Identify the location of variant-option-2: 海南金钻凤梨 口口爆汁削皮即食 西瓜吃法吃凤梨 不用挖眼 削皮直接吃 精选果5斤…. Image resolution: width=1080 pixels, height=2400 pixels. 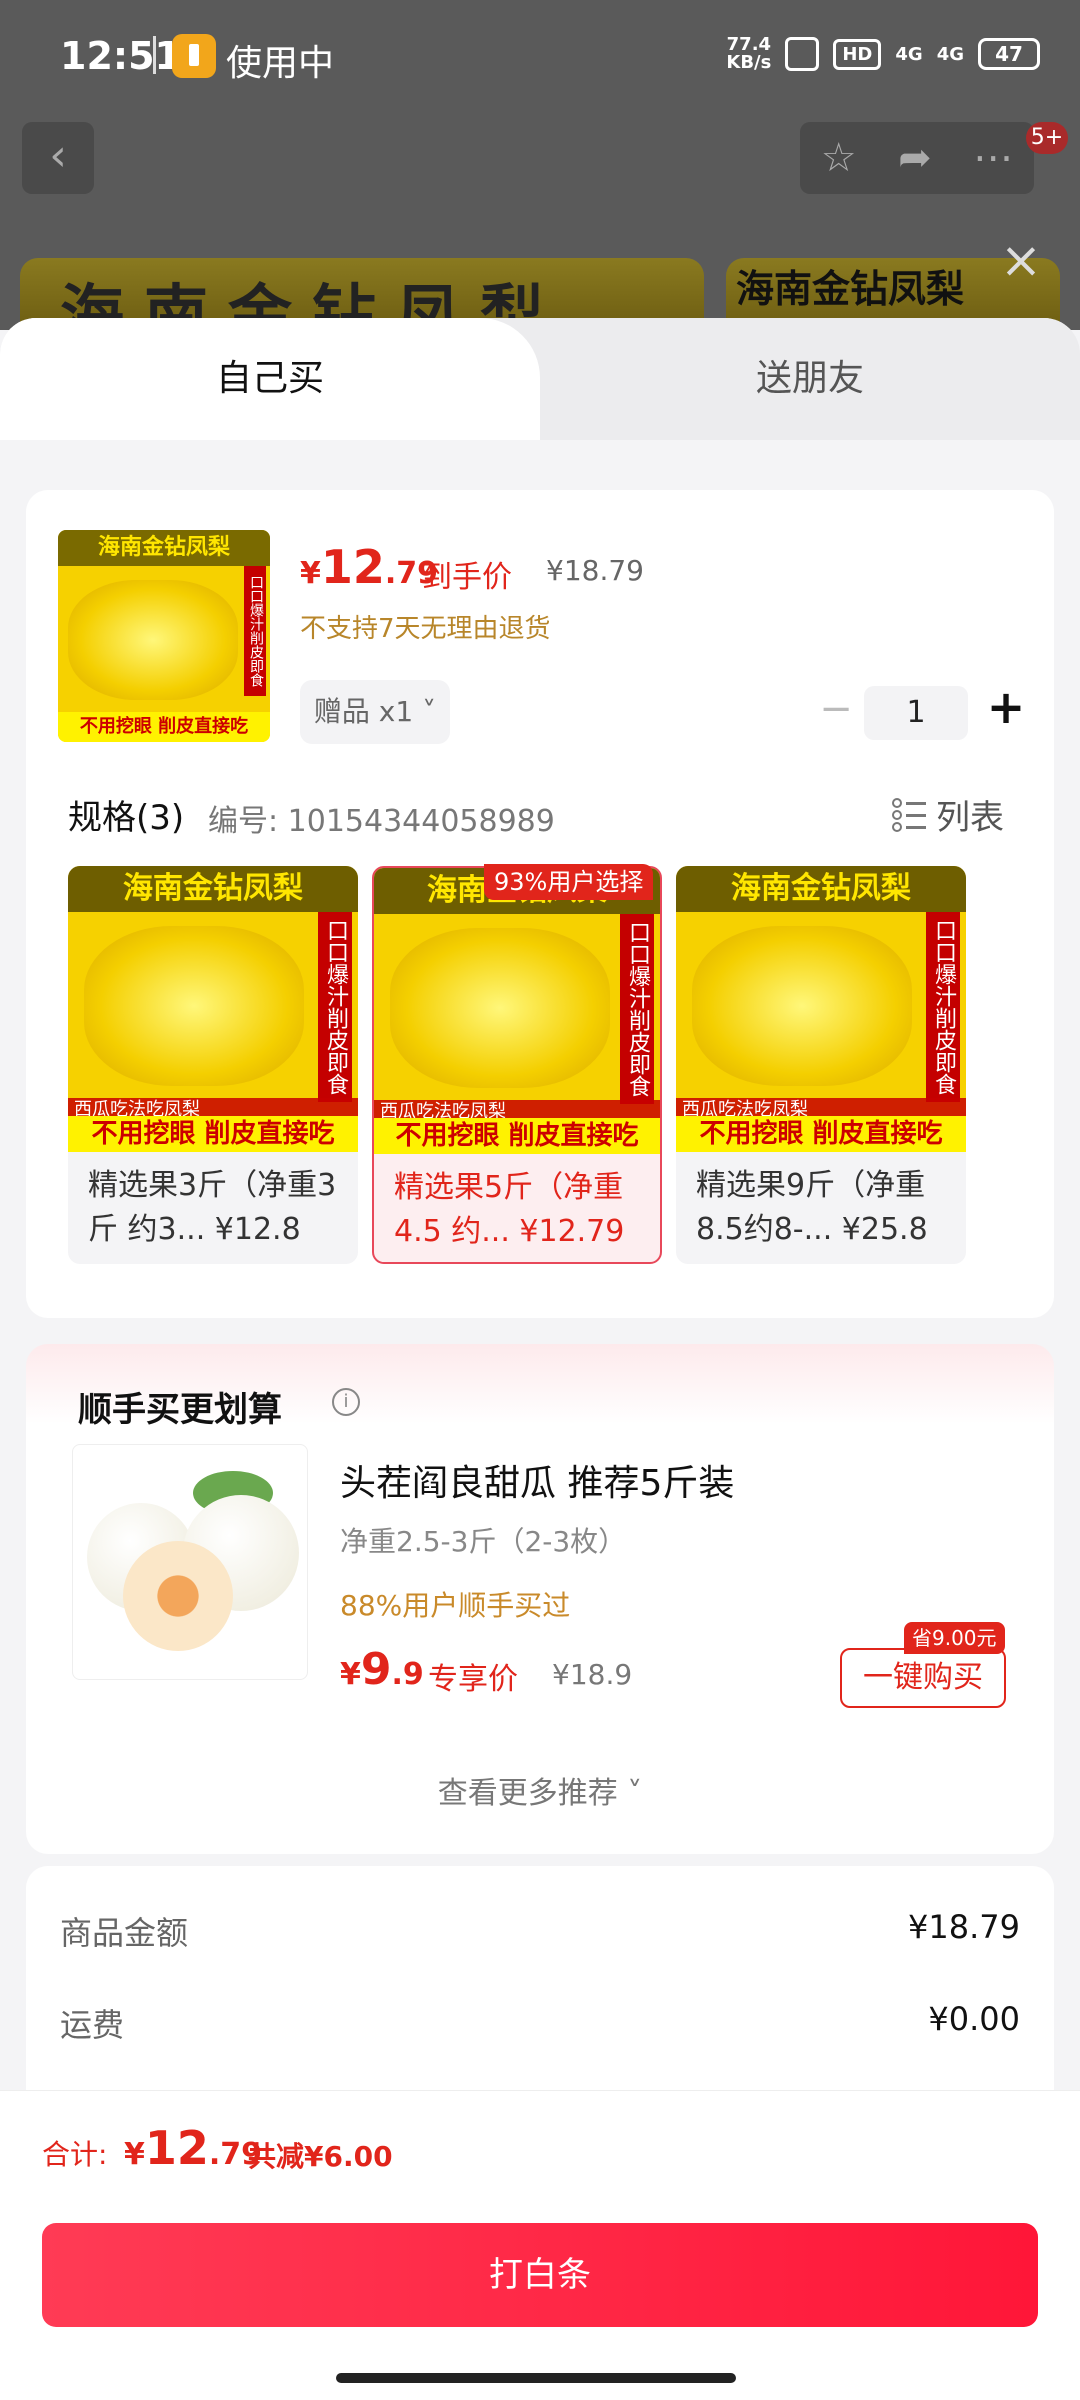
(517, 1065).